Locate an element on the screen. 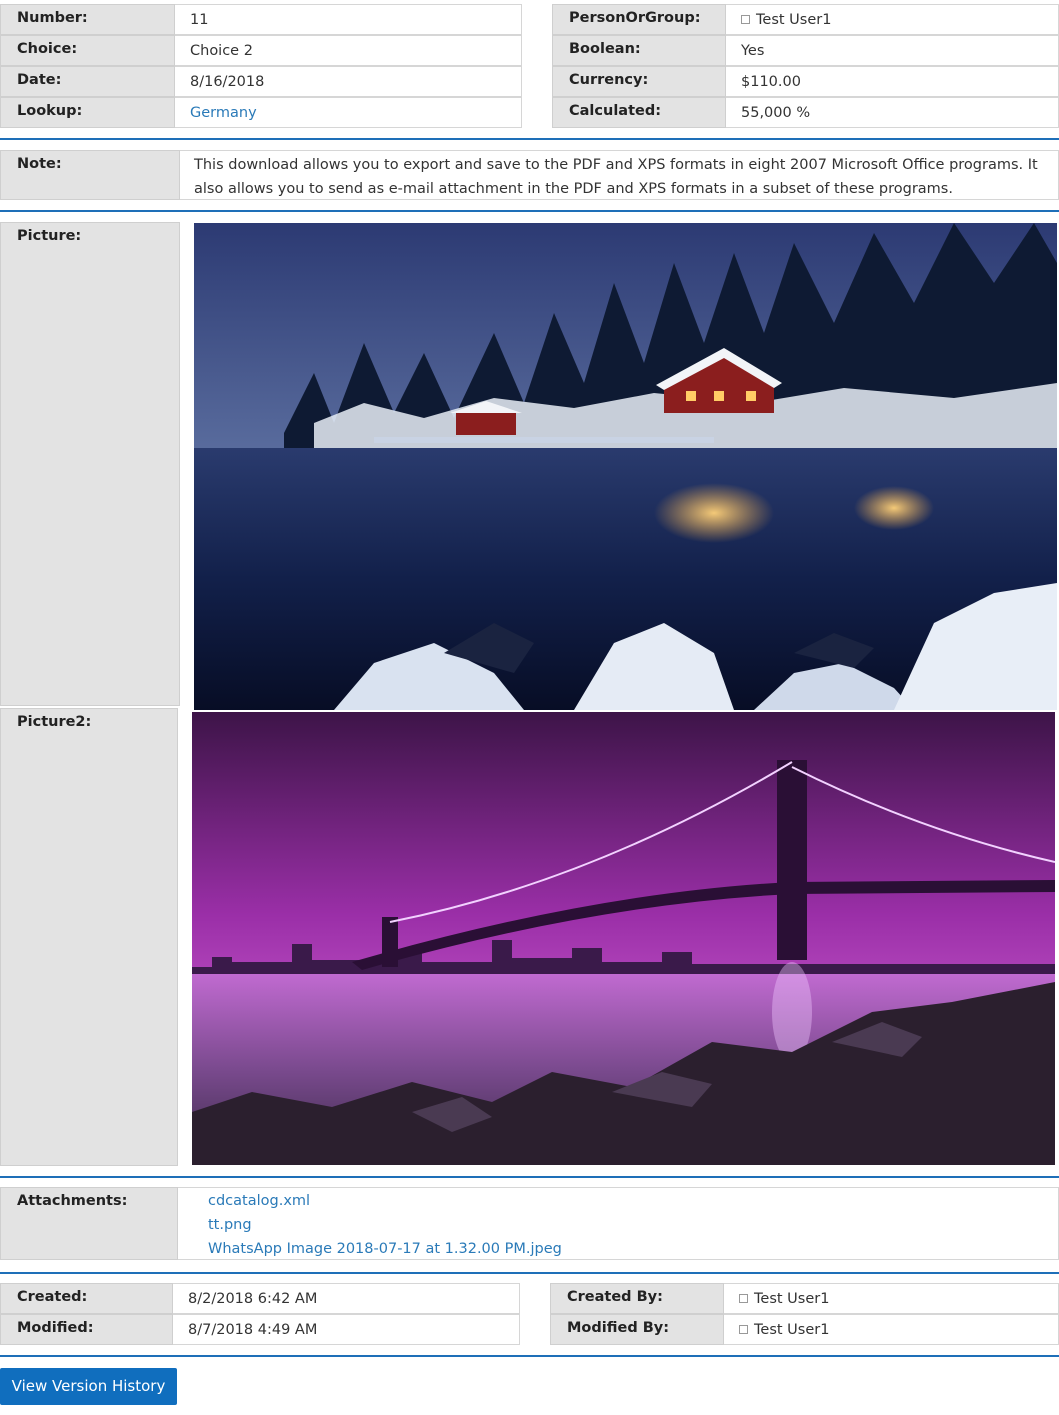  field-value-person-or-group: Test User1 is located at coordinates (892, 19).